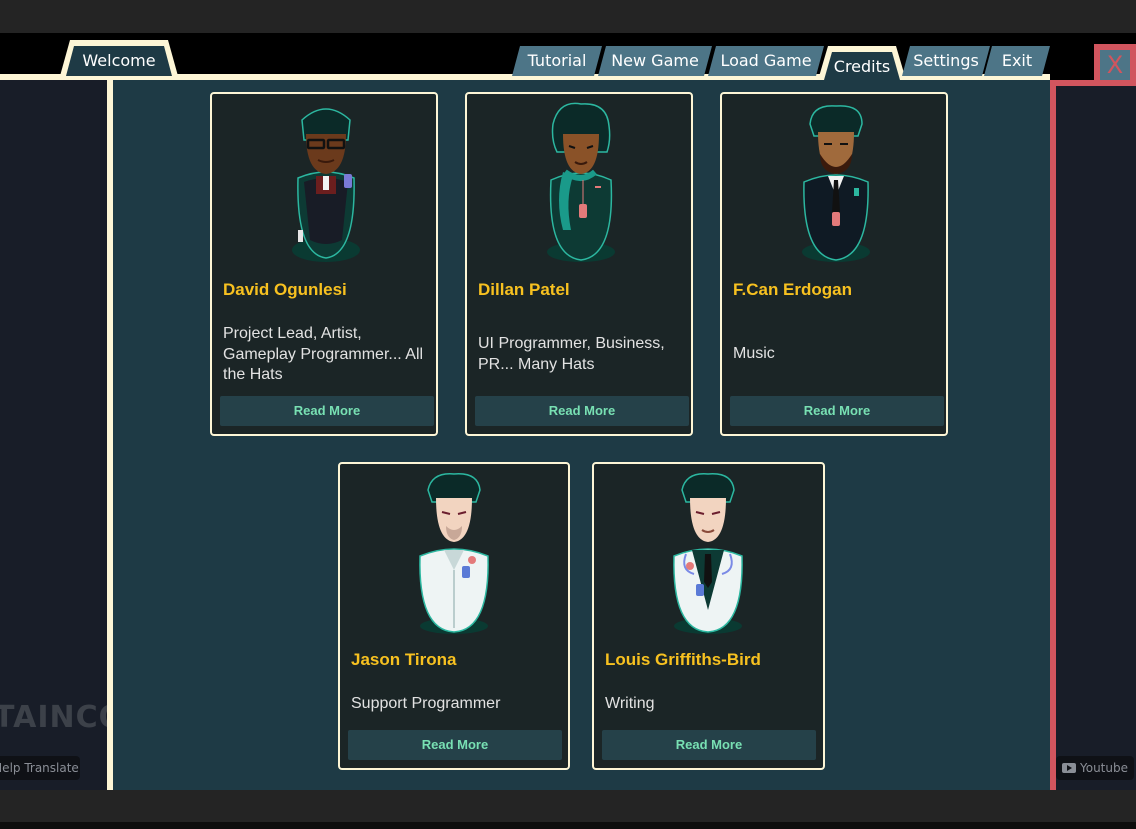 This screenshot has height=829, width=1136. I want to click on tab-settings: Settings, so click(946, 61).